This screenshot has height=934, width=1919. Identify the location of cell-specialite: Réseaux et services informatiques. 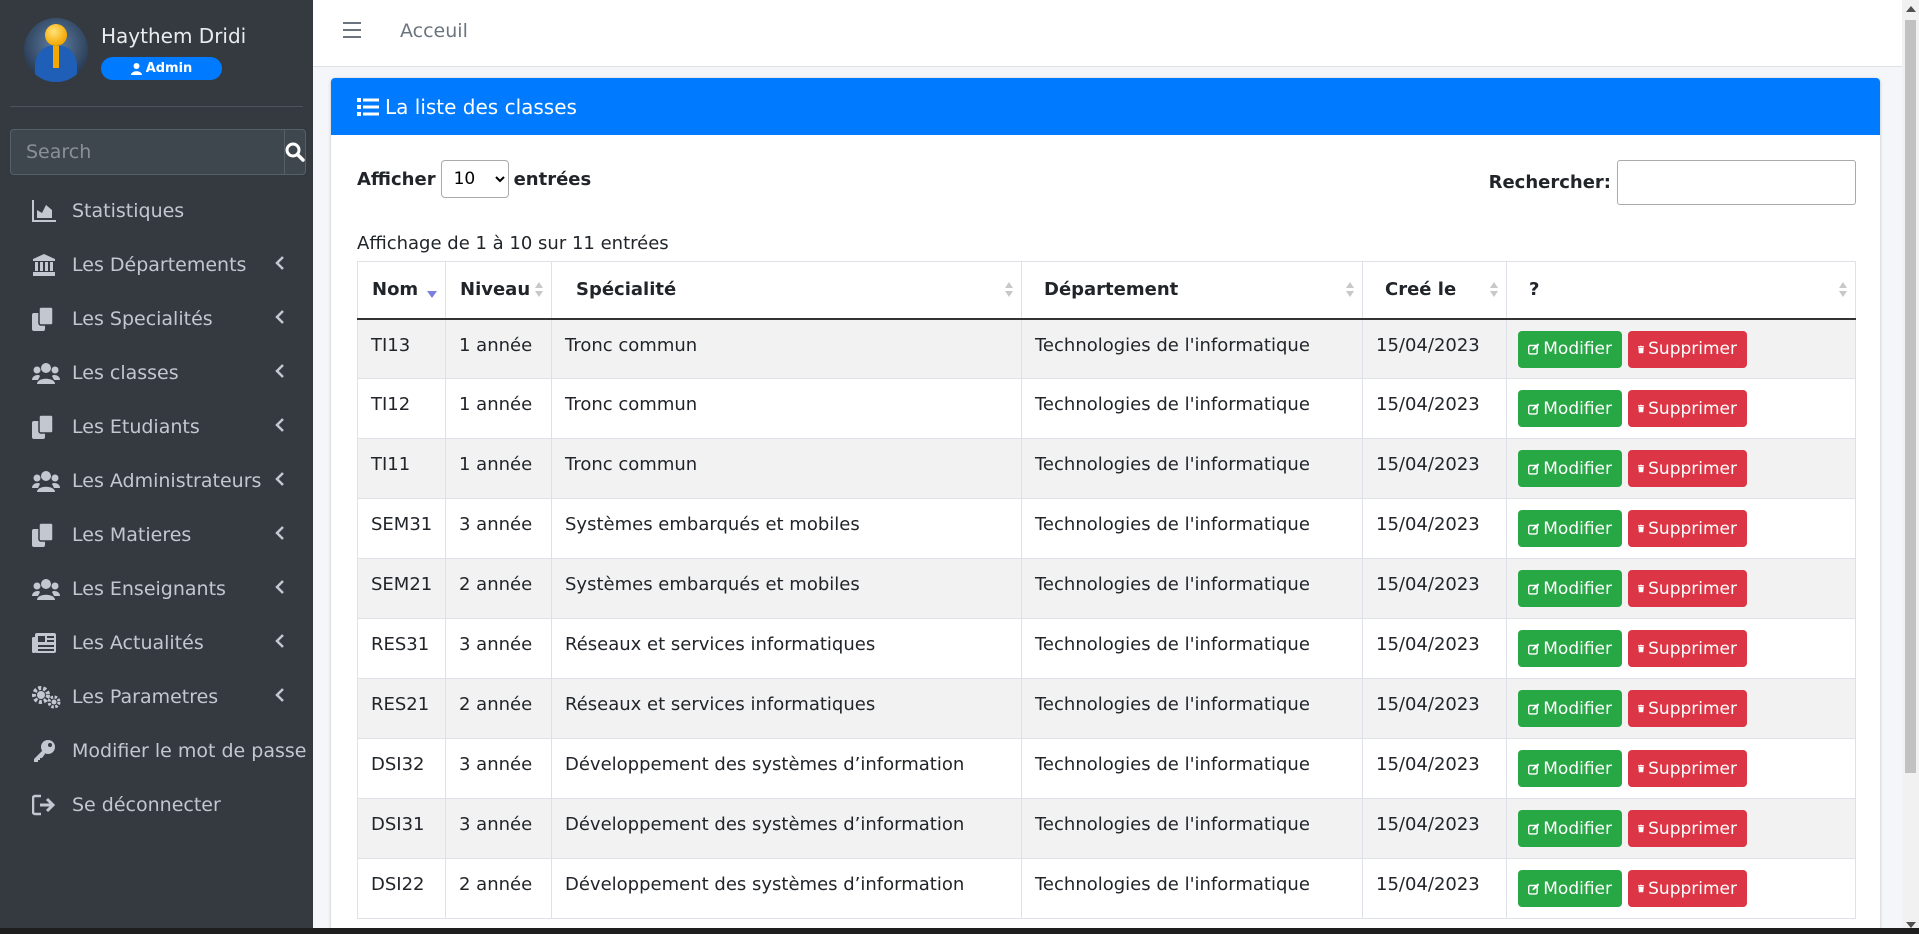
(786, 648).